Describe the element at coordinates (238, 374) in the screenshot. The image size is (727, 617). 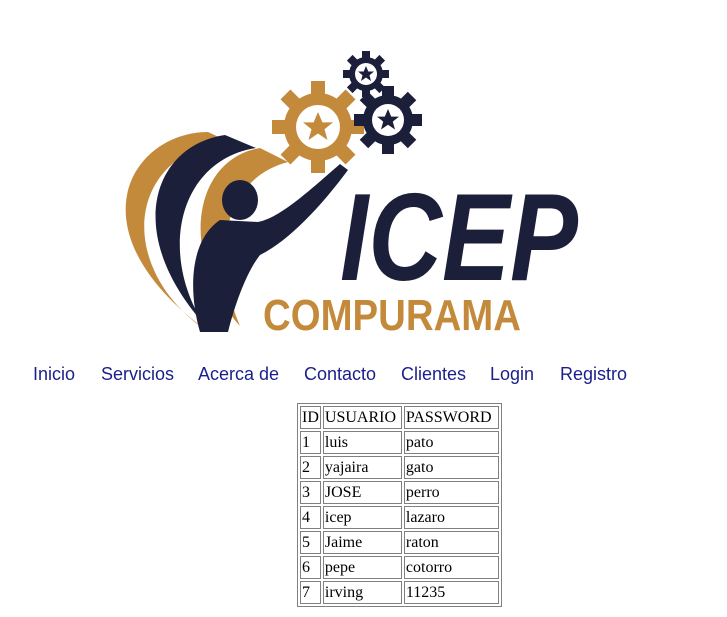
I see `nav-link-acerca-de: Acerca de` at that location.